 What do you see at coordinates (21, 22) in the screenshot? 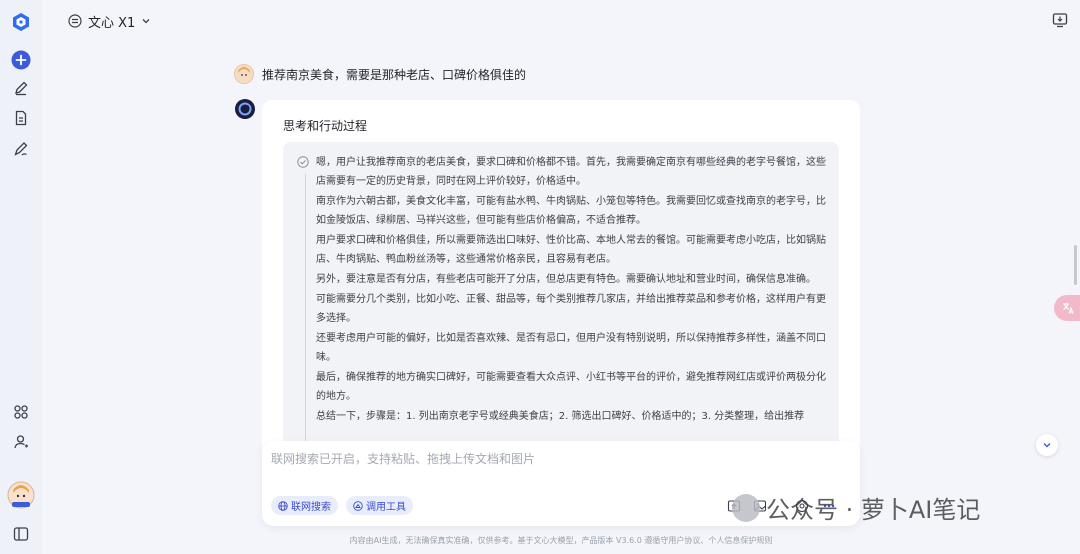
I see `app-logo-icon` at bounding box center [21, 22].